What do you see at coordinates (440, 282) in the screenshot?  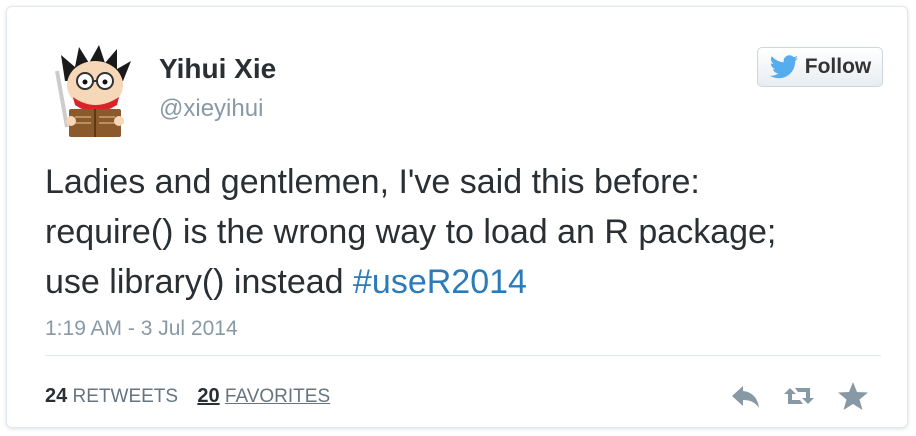 I see `hashtag-link: #useR2014` at bounding box center [440, 282].